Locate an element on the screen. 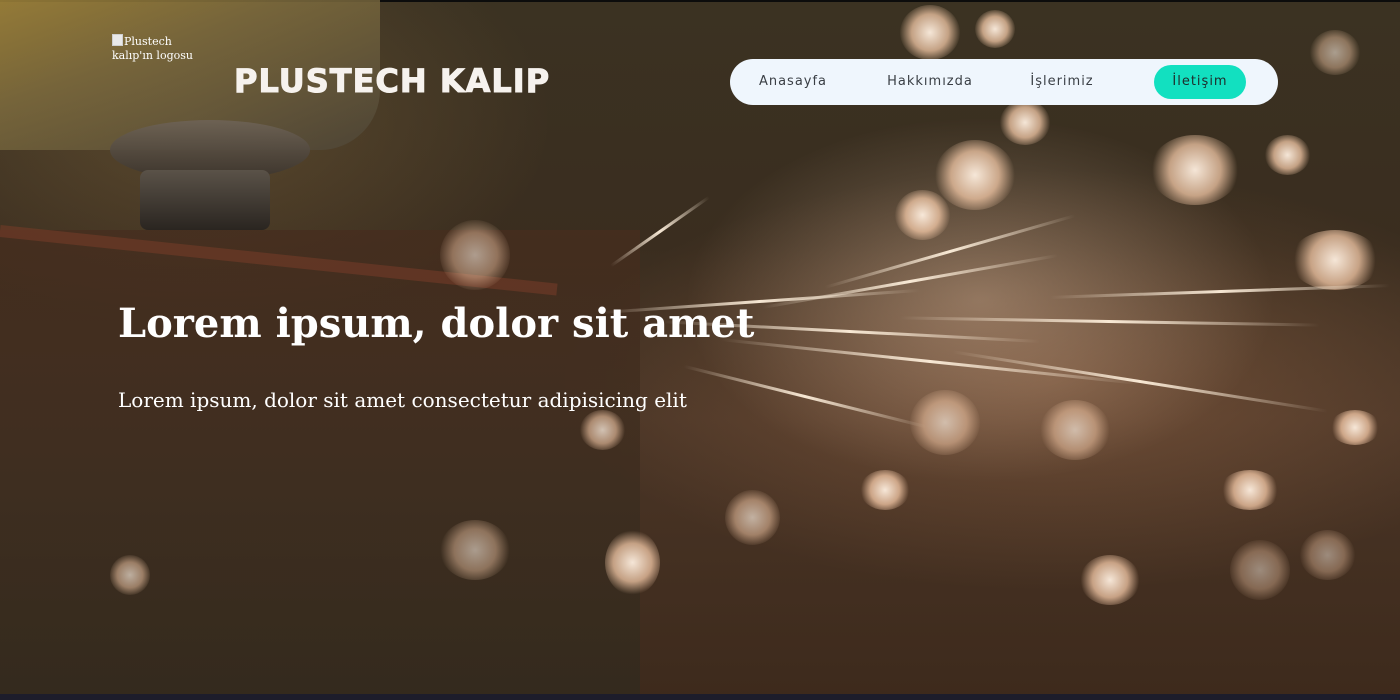  nav-item-anasayfa: Anasayfa is located at coordinates (793, 82).